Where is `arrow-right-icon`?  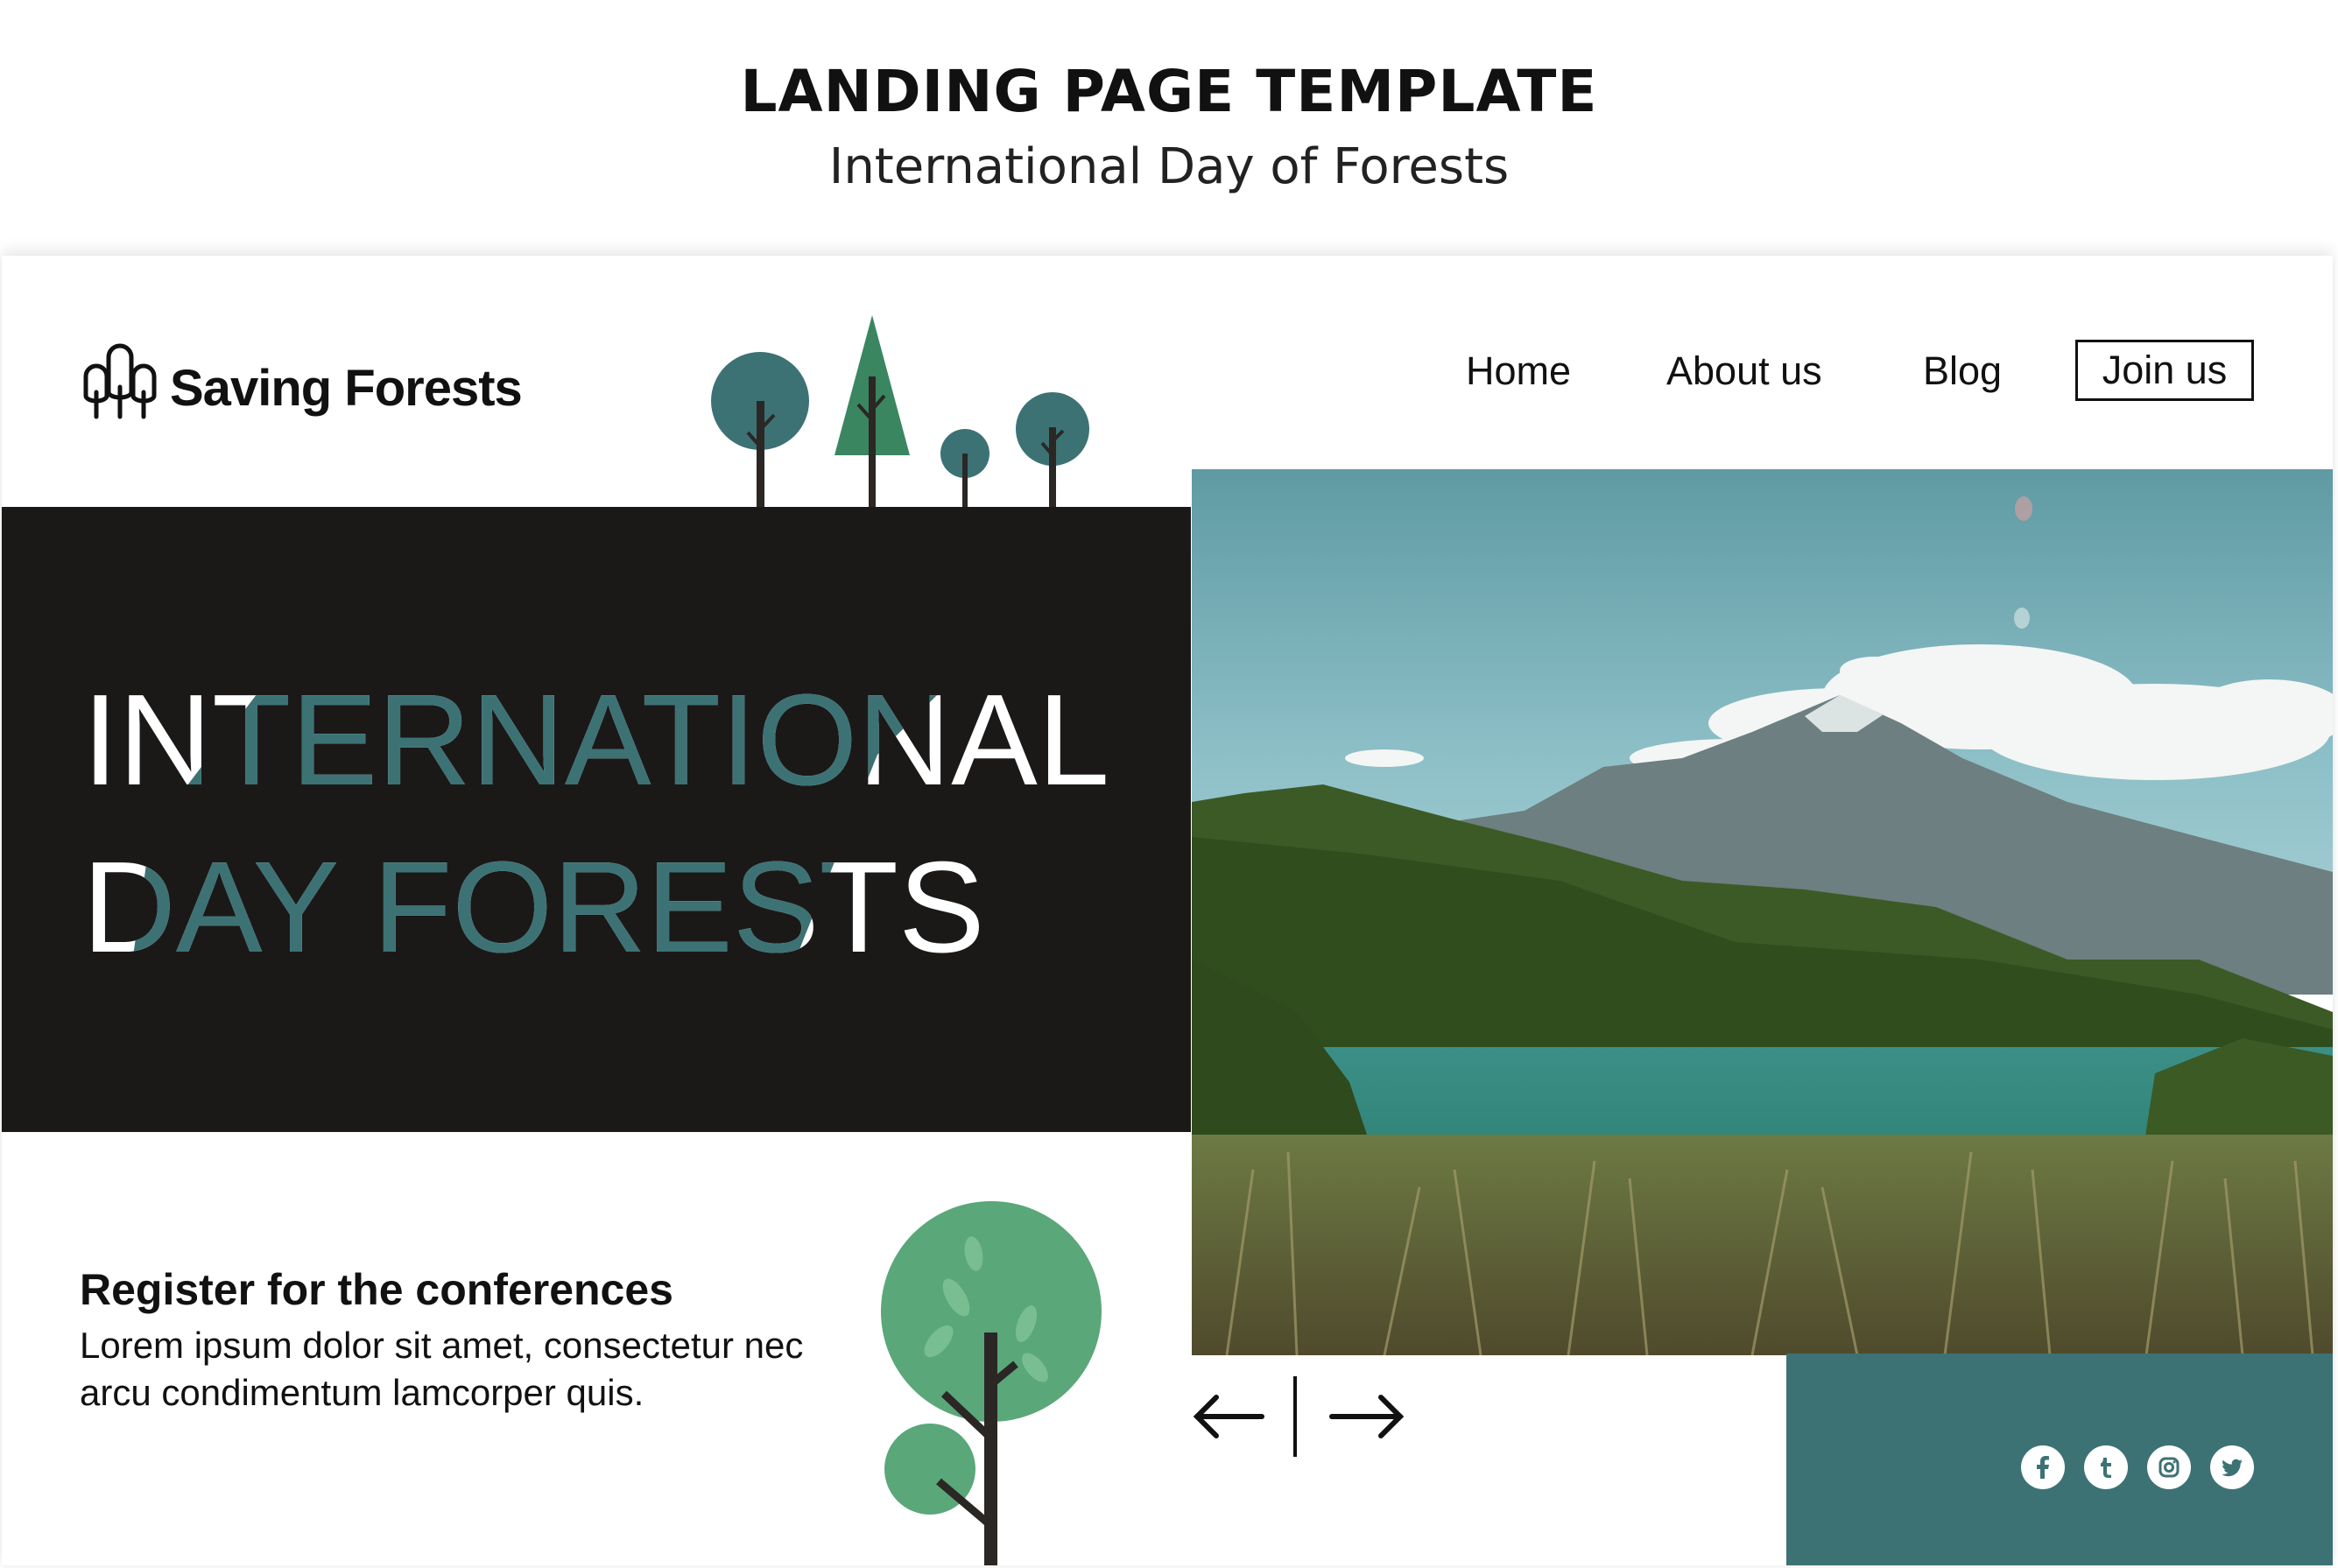
arrow-right-icon is located at coordinates (1367, 1417).